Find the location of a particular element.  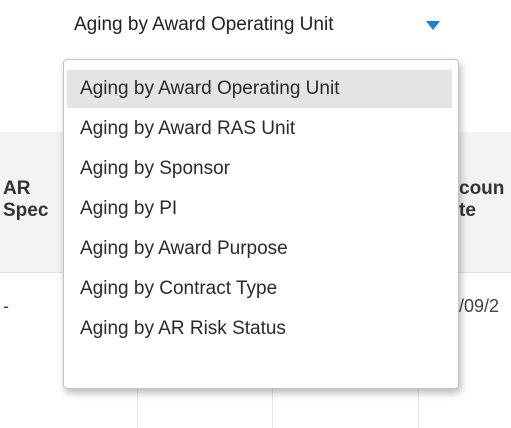

option-contract-type: Aging by Contract Type is located at coordinates (259, 289).